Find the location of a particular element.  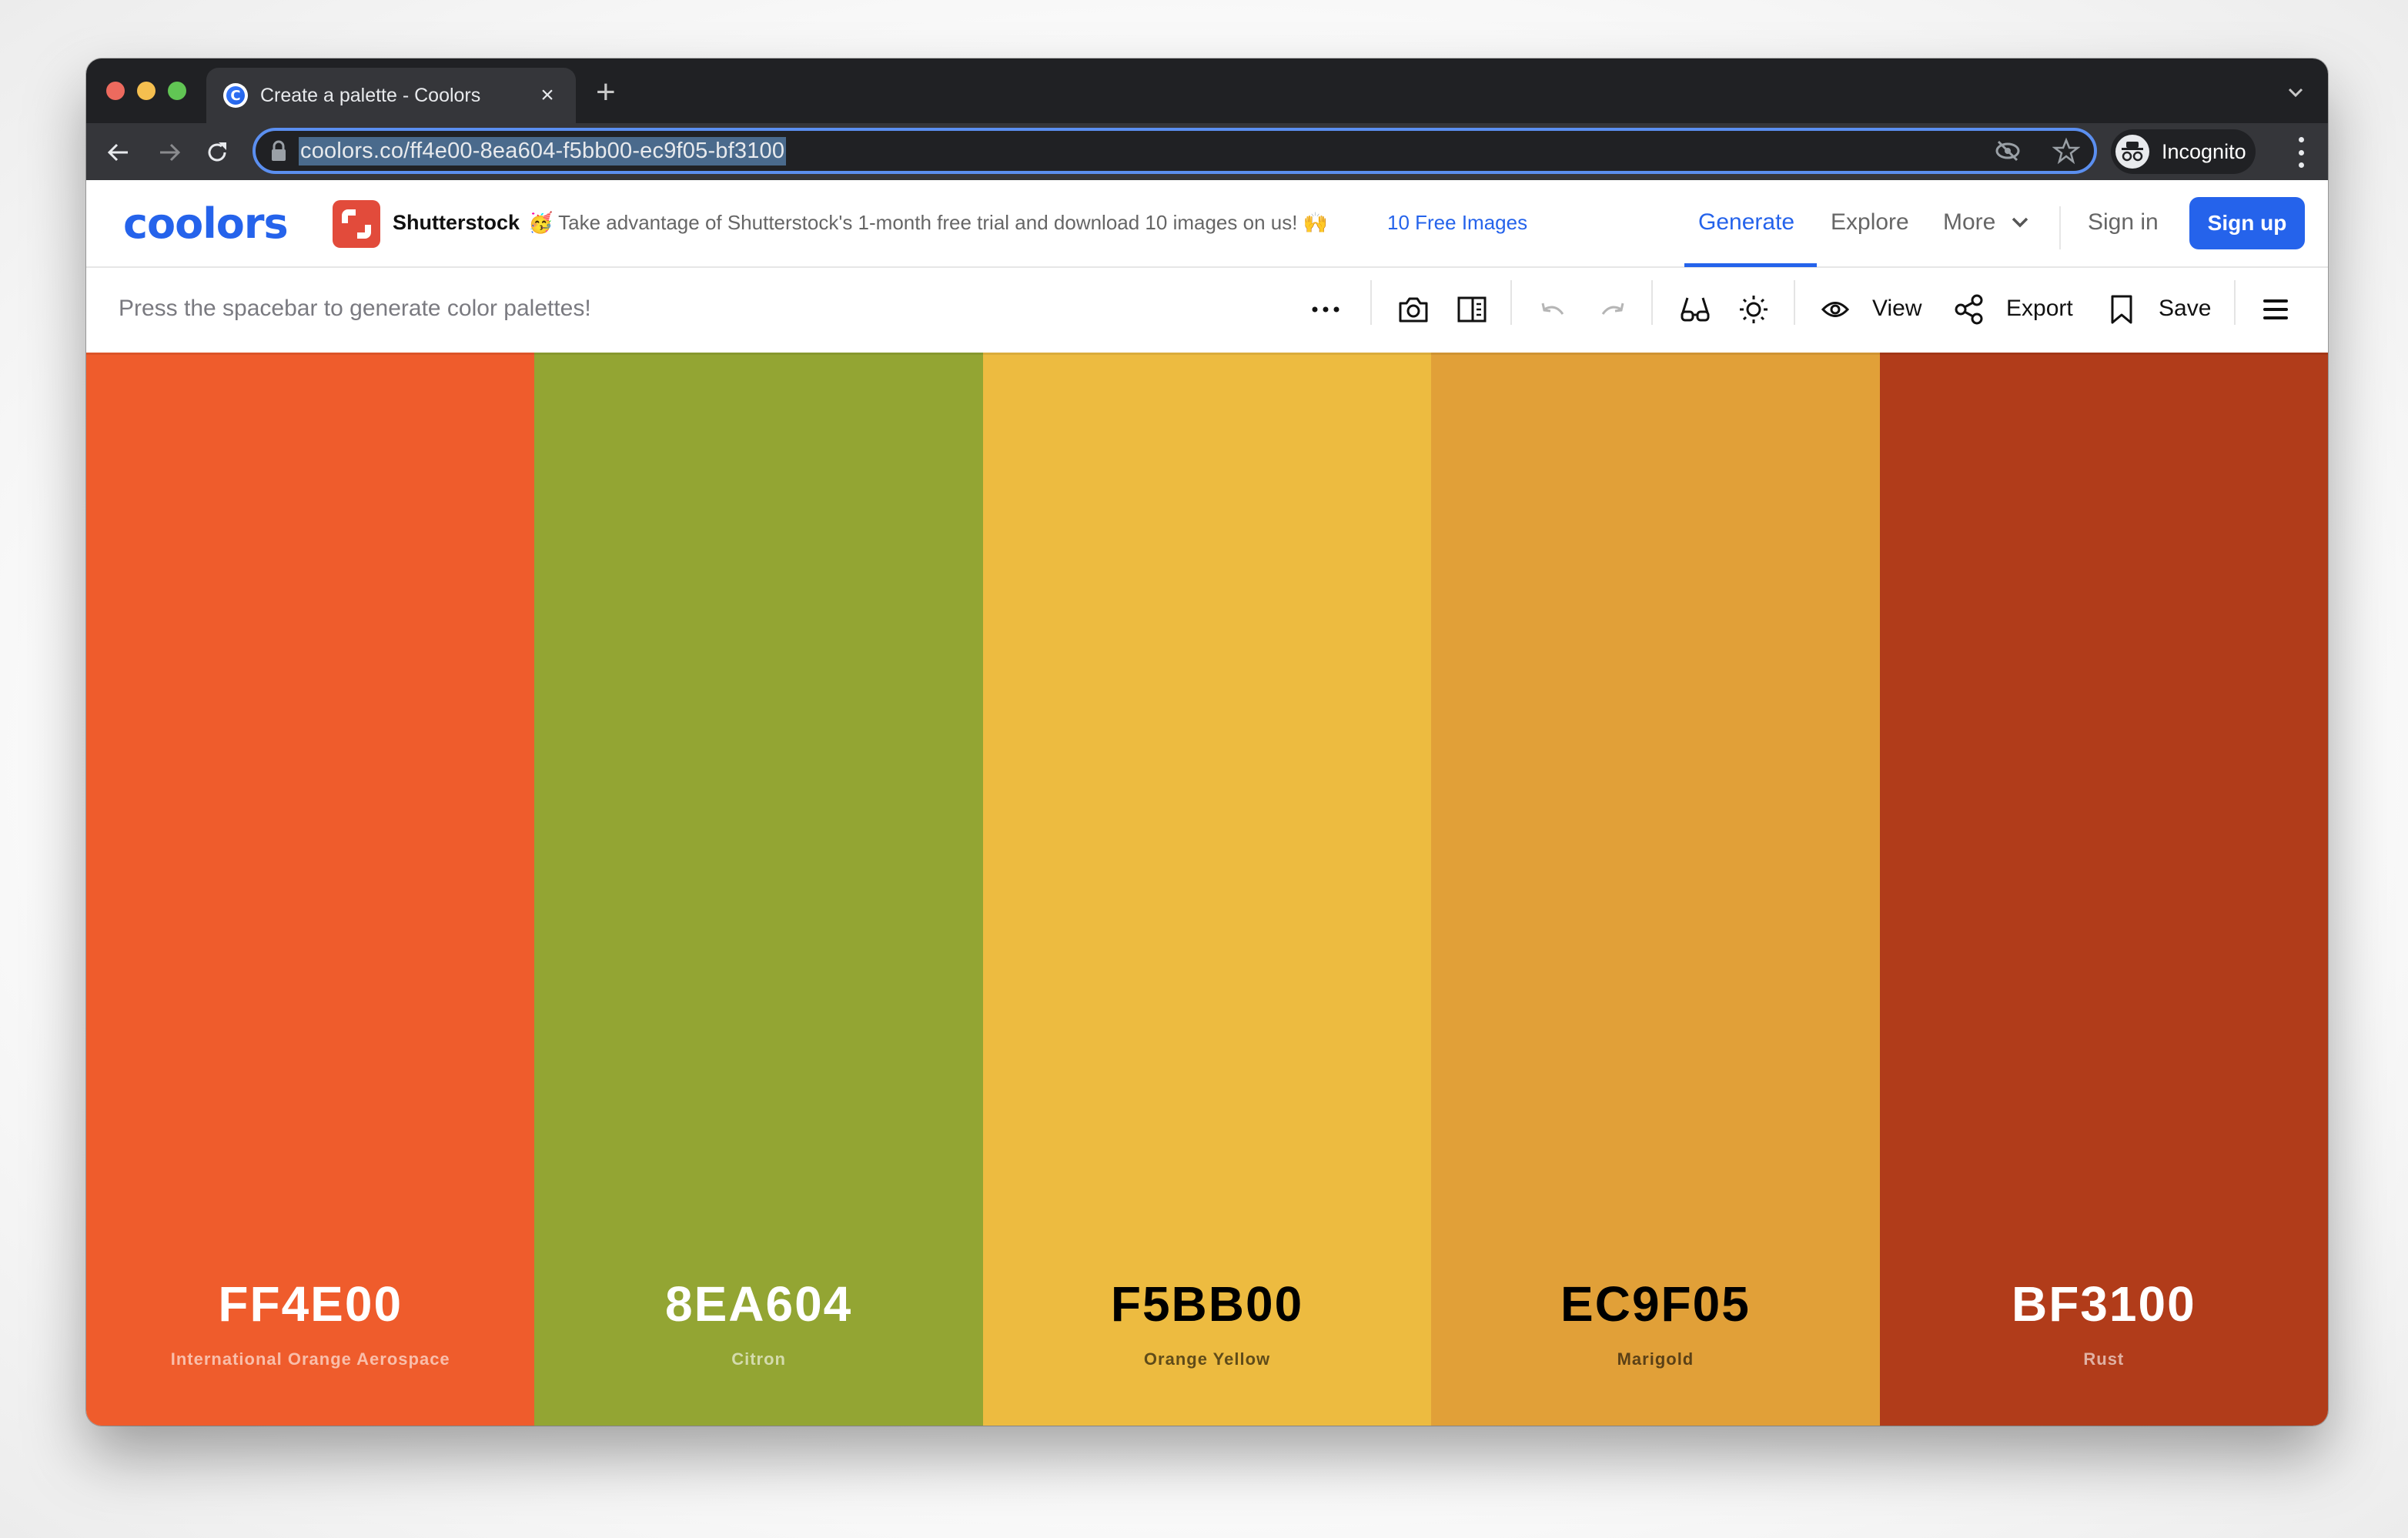

color-blindness-glasses-icon is located at coordinates (1695, 309).